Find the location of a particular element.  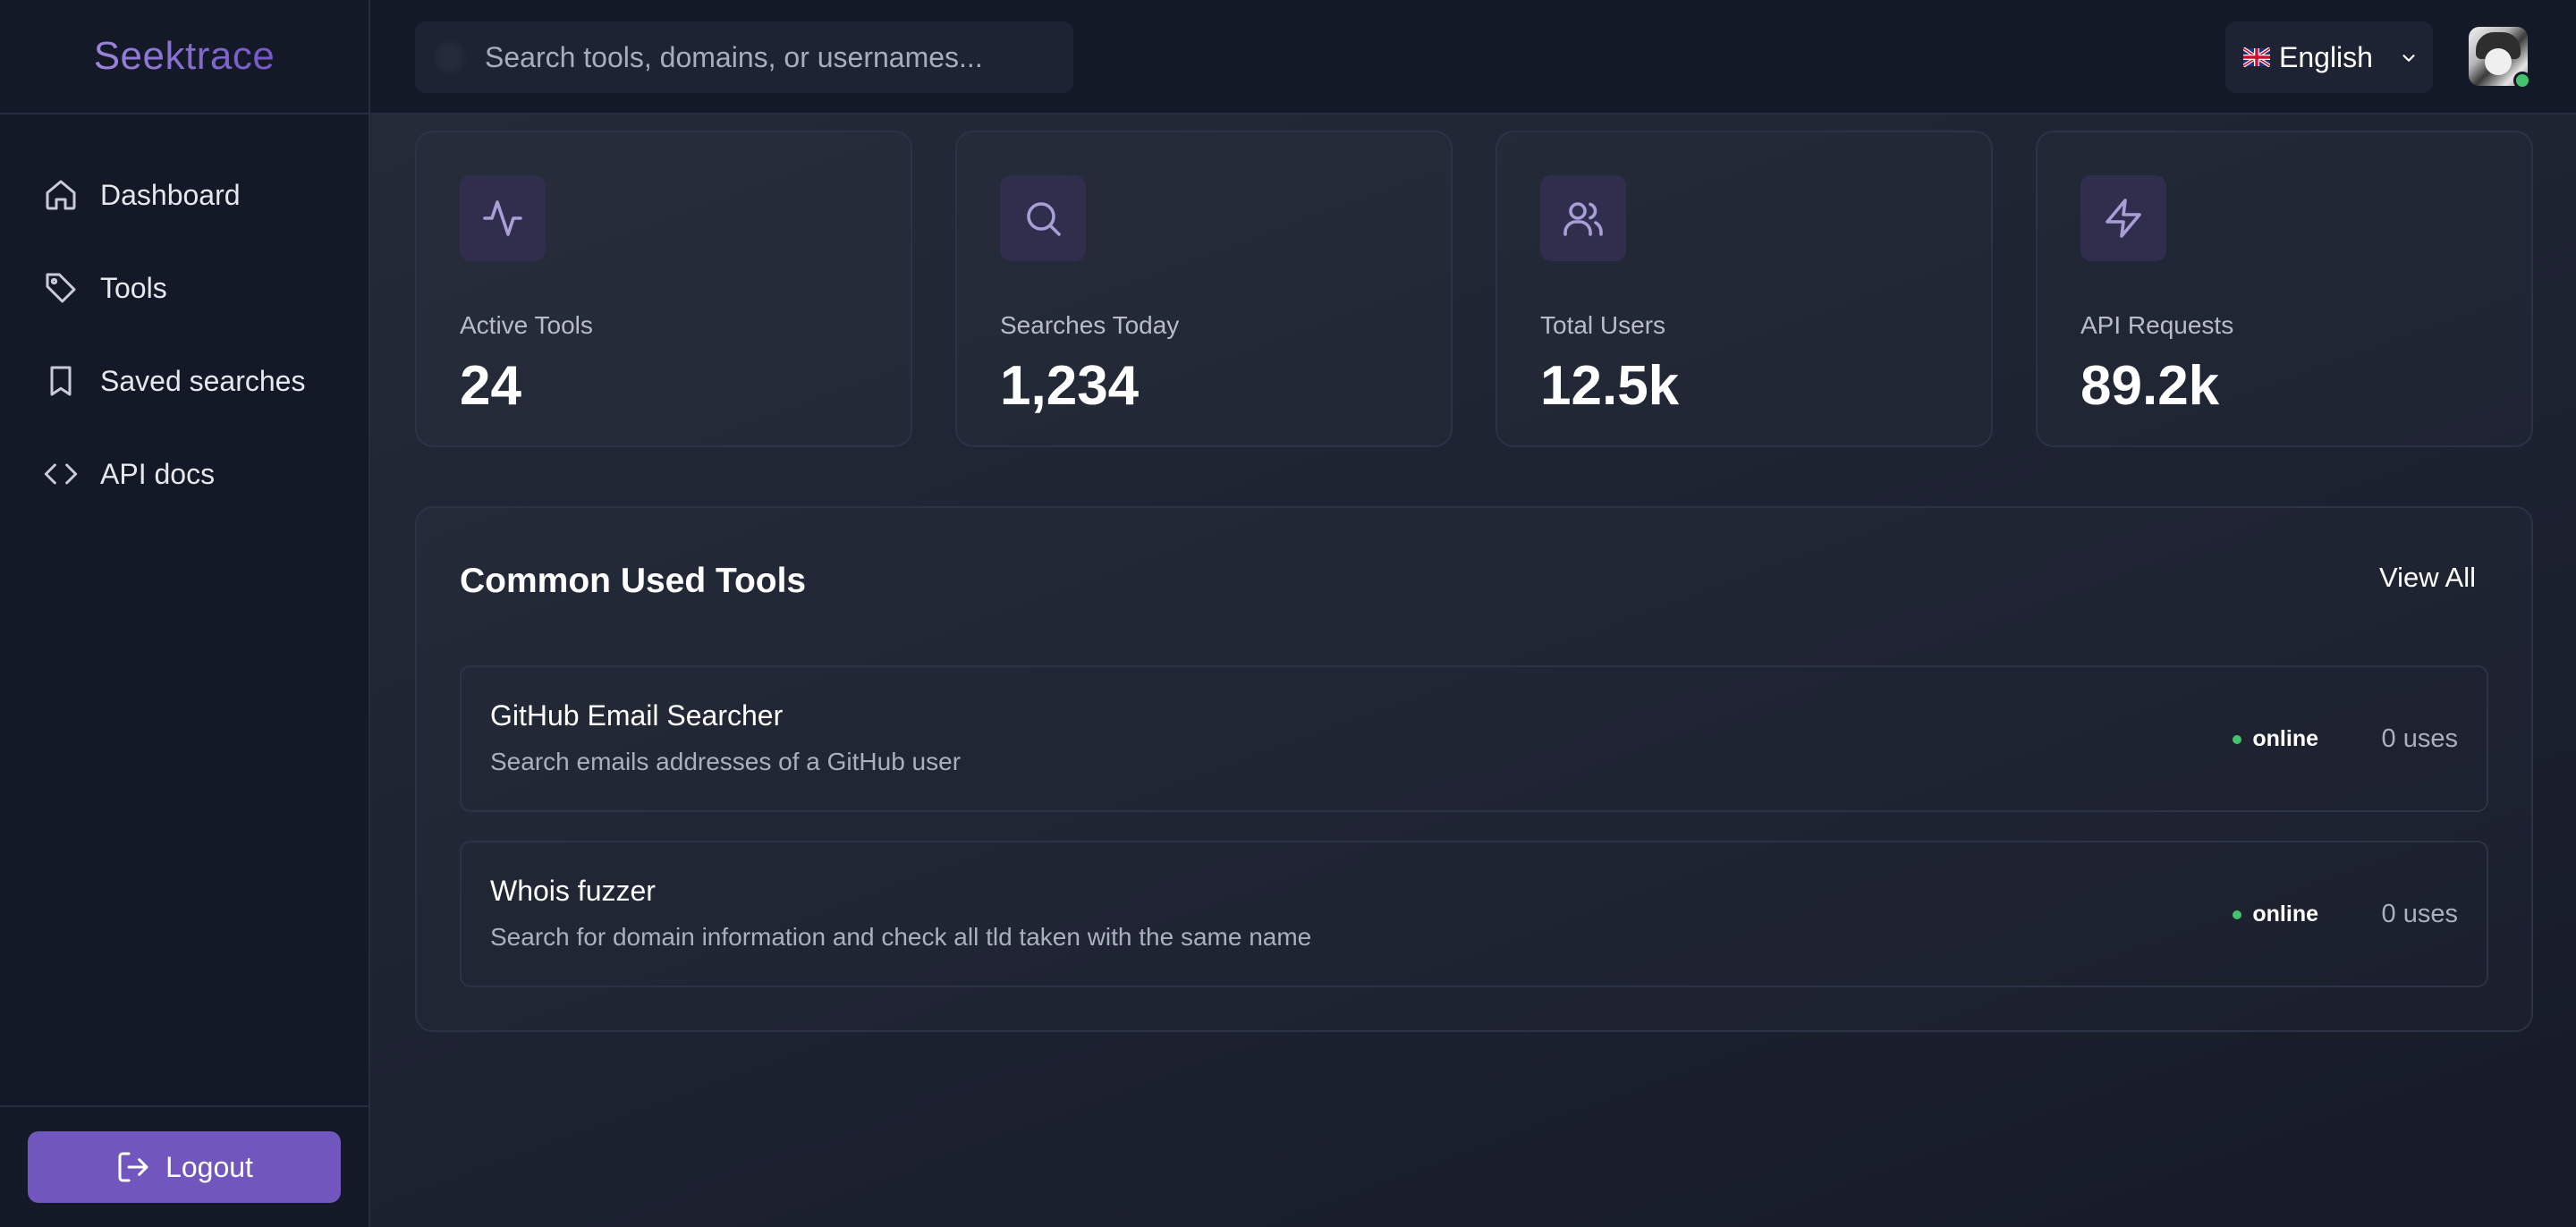

sidebar-item-api-docs: API docs is located at coordinates (184, 474).